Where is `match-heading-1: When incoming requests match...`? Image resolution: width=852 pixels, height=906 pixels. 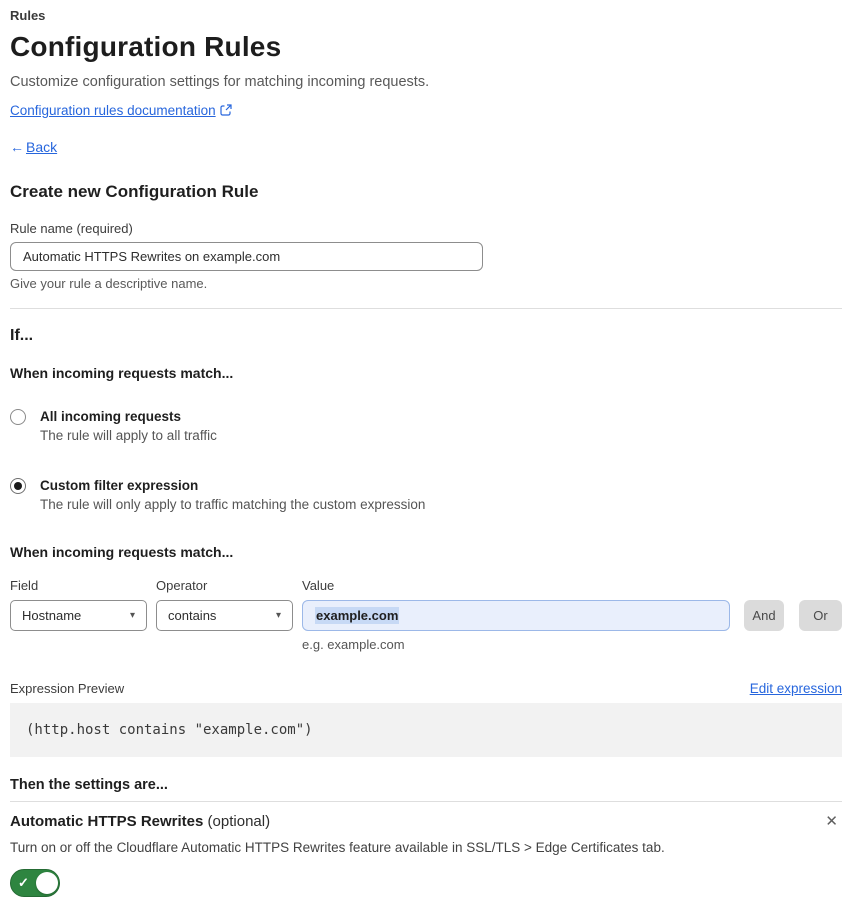 match-heading-1: When incoming requests match... is located at coordinates (122, 373).